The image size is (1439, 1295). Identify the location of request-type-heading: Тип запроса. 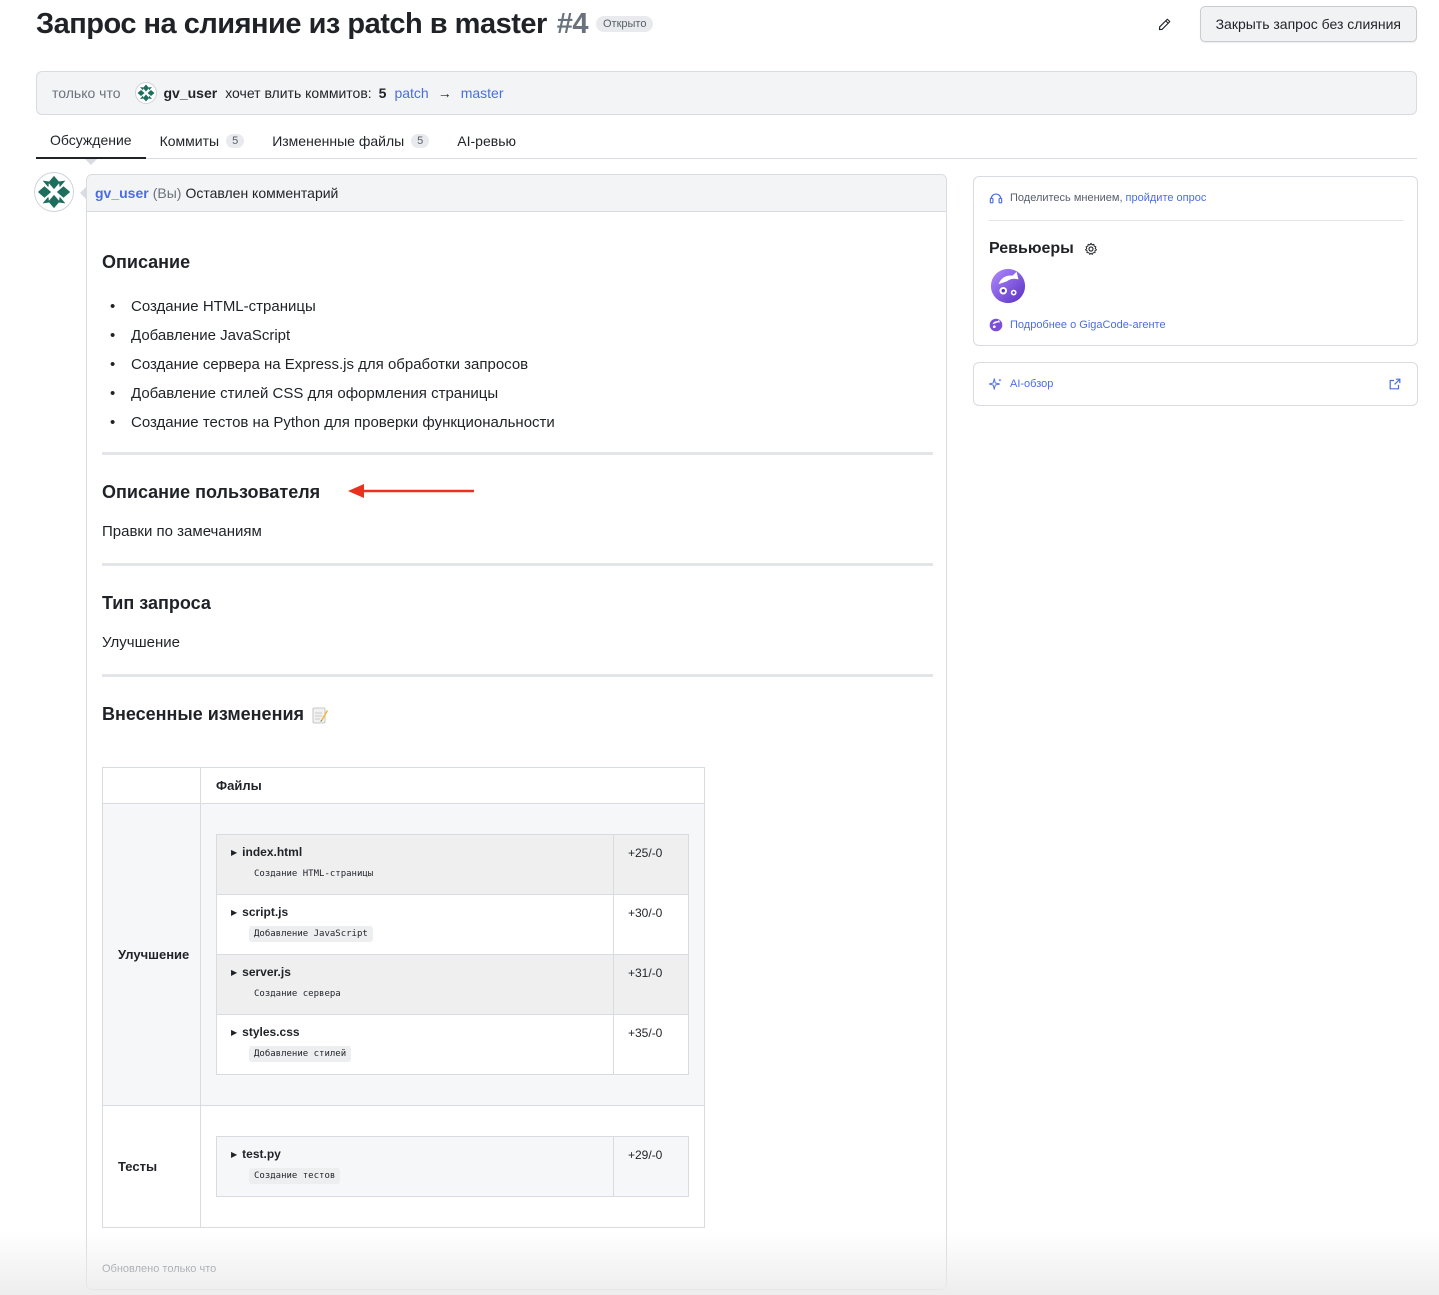
(156, 603).